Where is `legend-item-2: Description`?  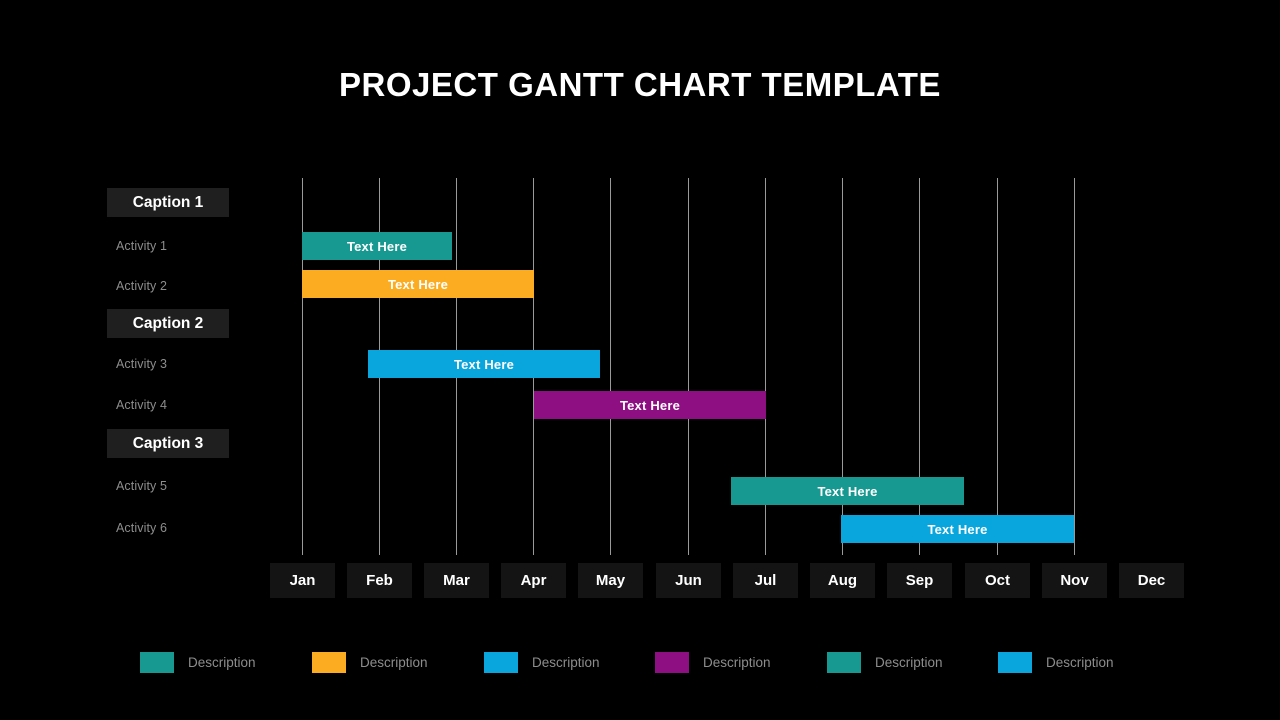 legend-item-2: Description is located at coordinates (370, 662).